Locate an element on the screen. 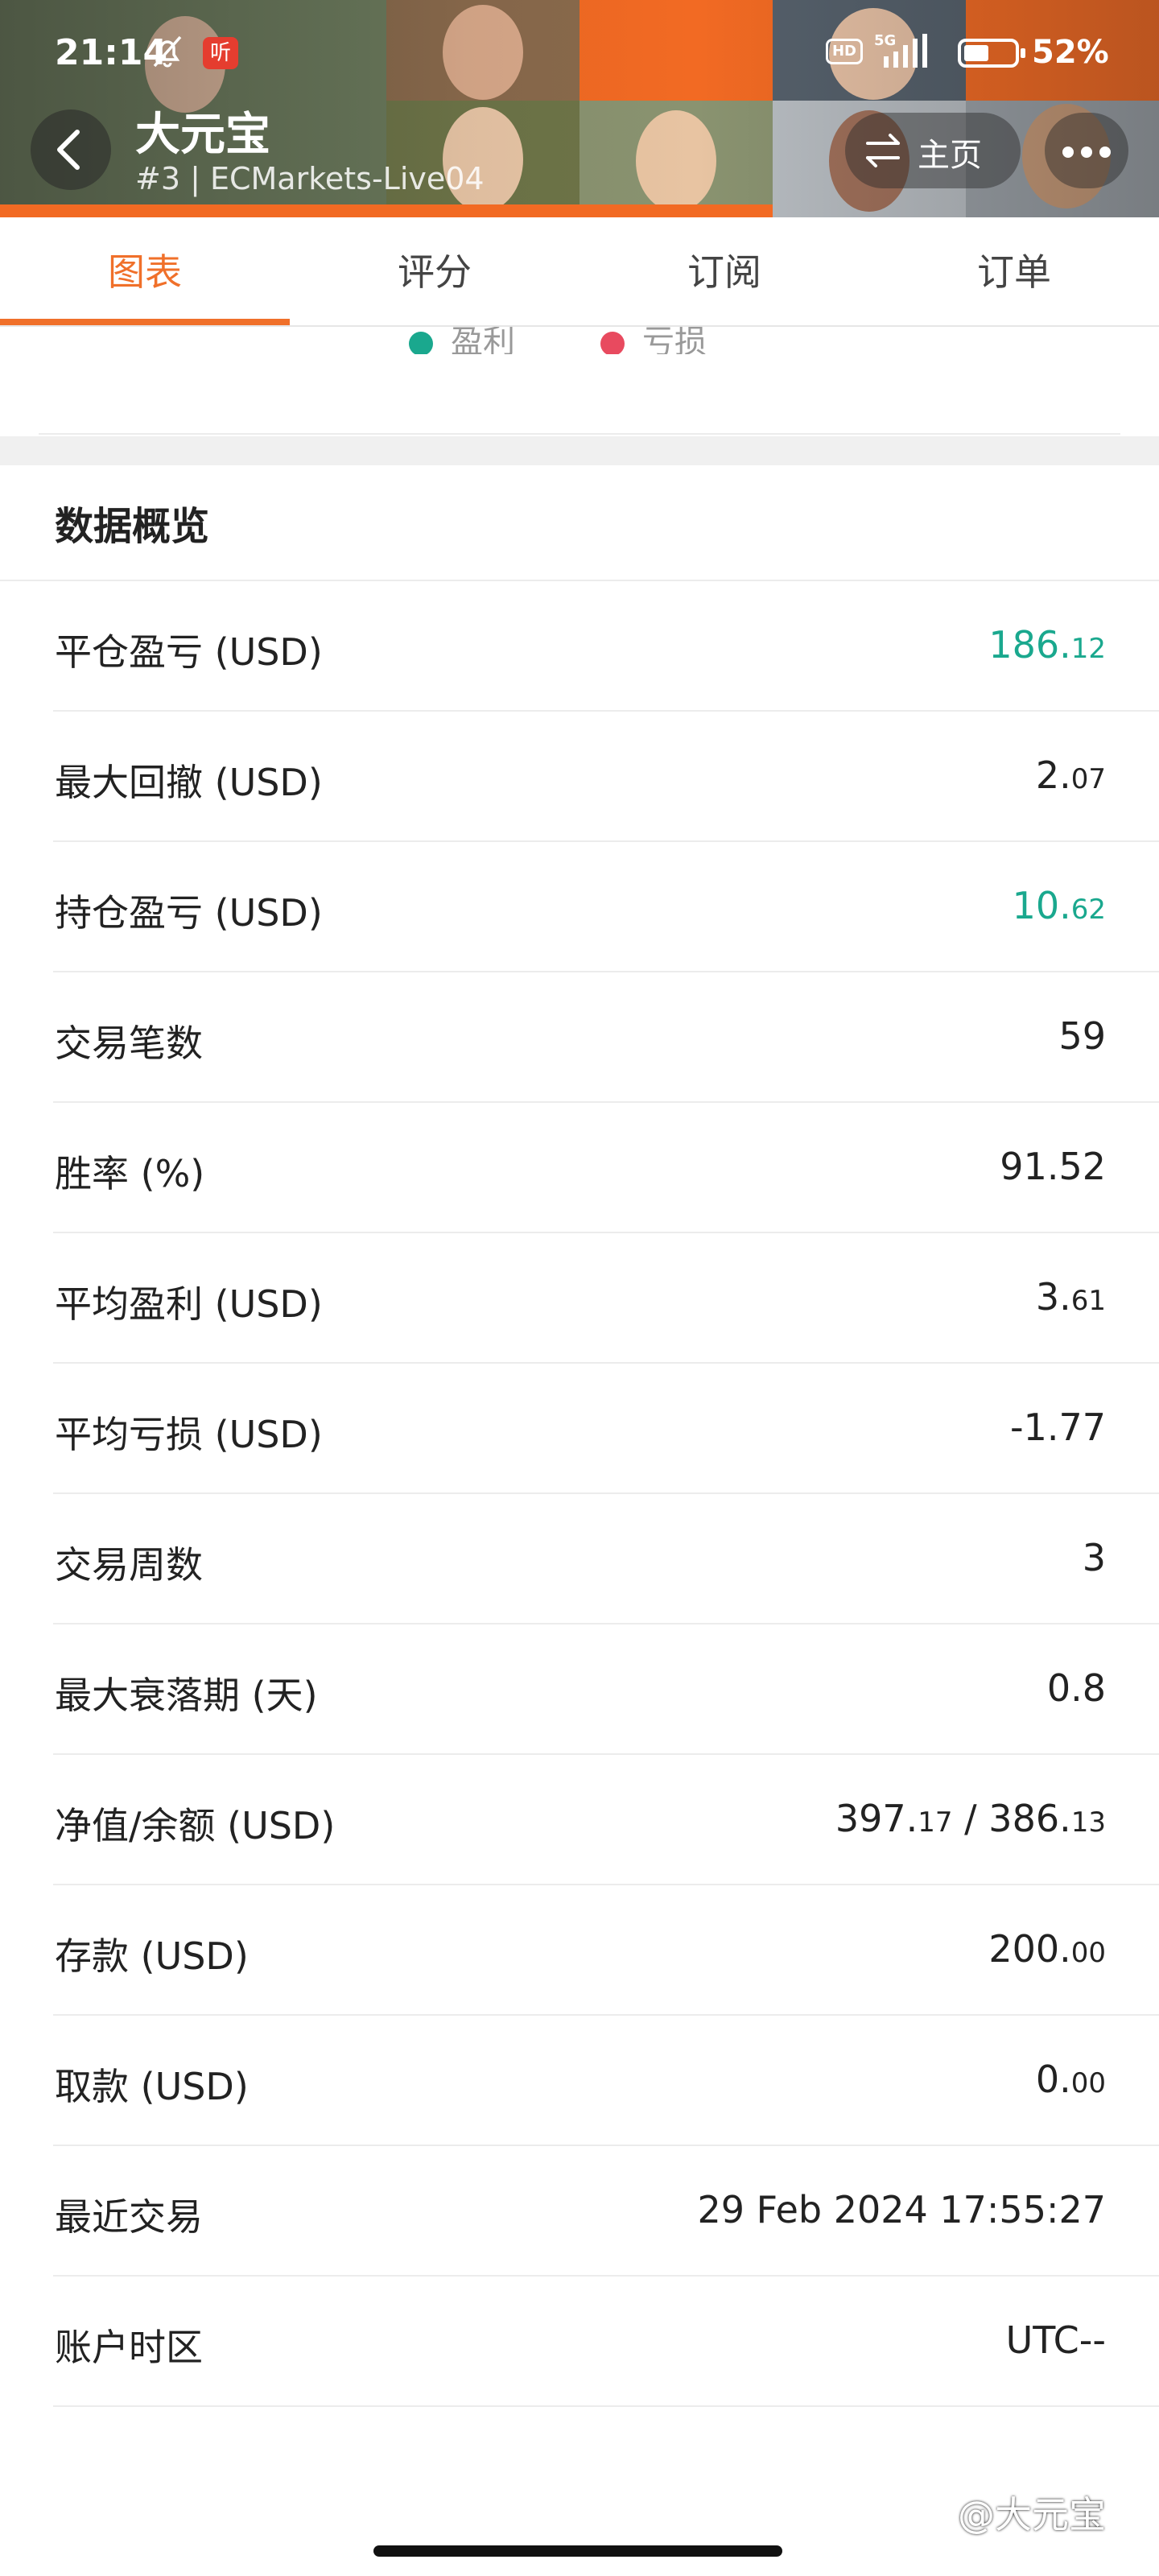  overview-row-value: 3.61 is located at coordinates (1071, 1297).